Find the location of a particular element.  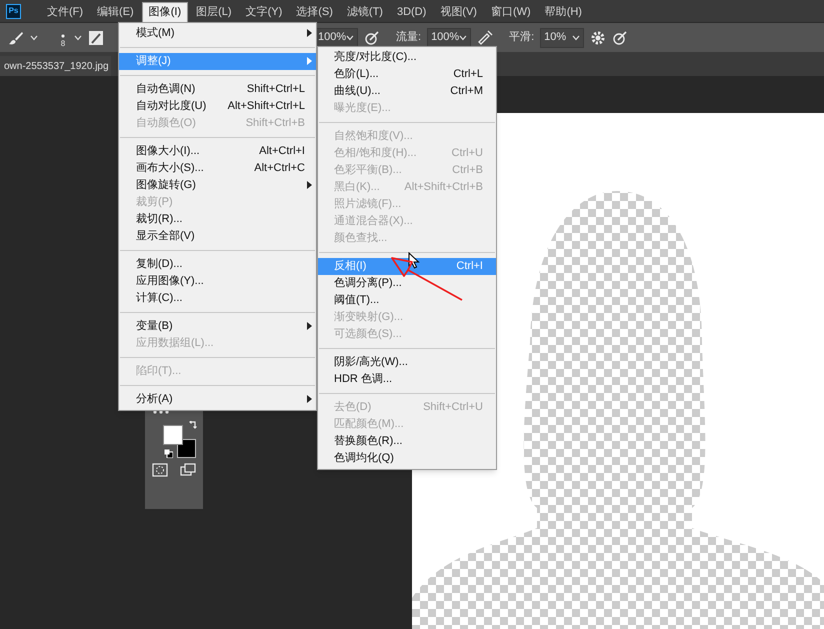

brush-panel-icon is located at coordinates (96, 38).